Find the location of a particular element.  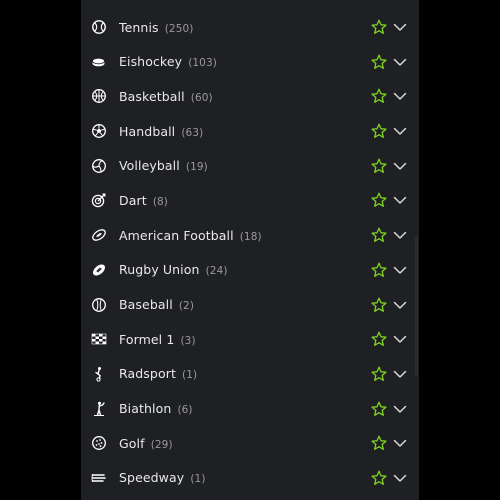

event-count: (60) is located at coordinates (201, 97).